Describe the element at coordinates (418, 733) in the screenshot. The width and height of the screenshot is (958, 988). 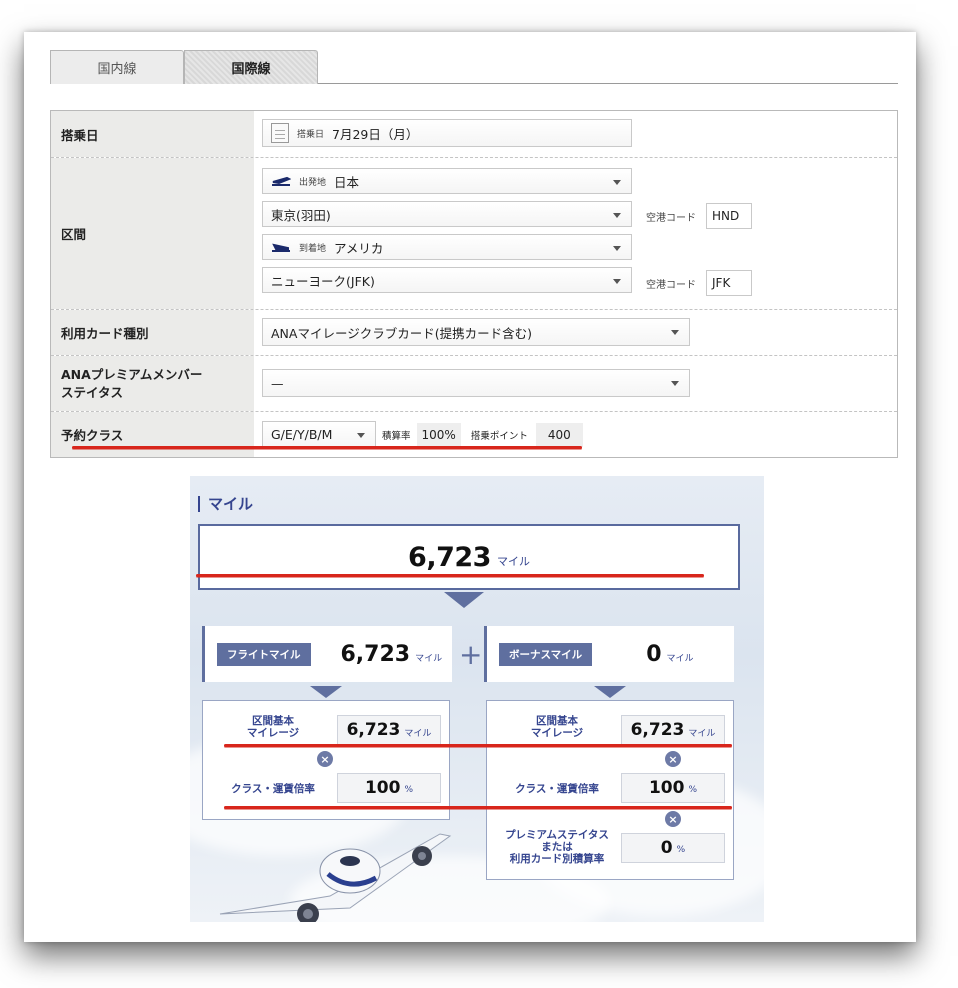
I see `flight-base-unit: マイル` at that location.